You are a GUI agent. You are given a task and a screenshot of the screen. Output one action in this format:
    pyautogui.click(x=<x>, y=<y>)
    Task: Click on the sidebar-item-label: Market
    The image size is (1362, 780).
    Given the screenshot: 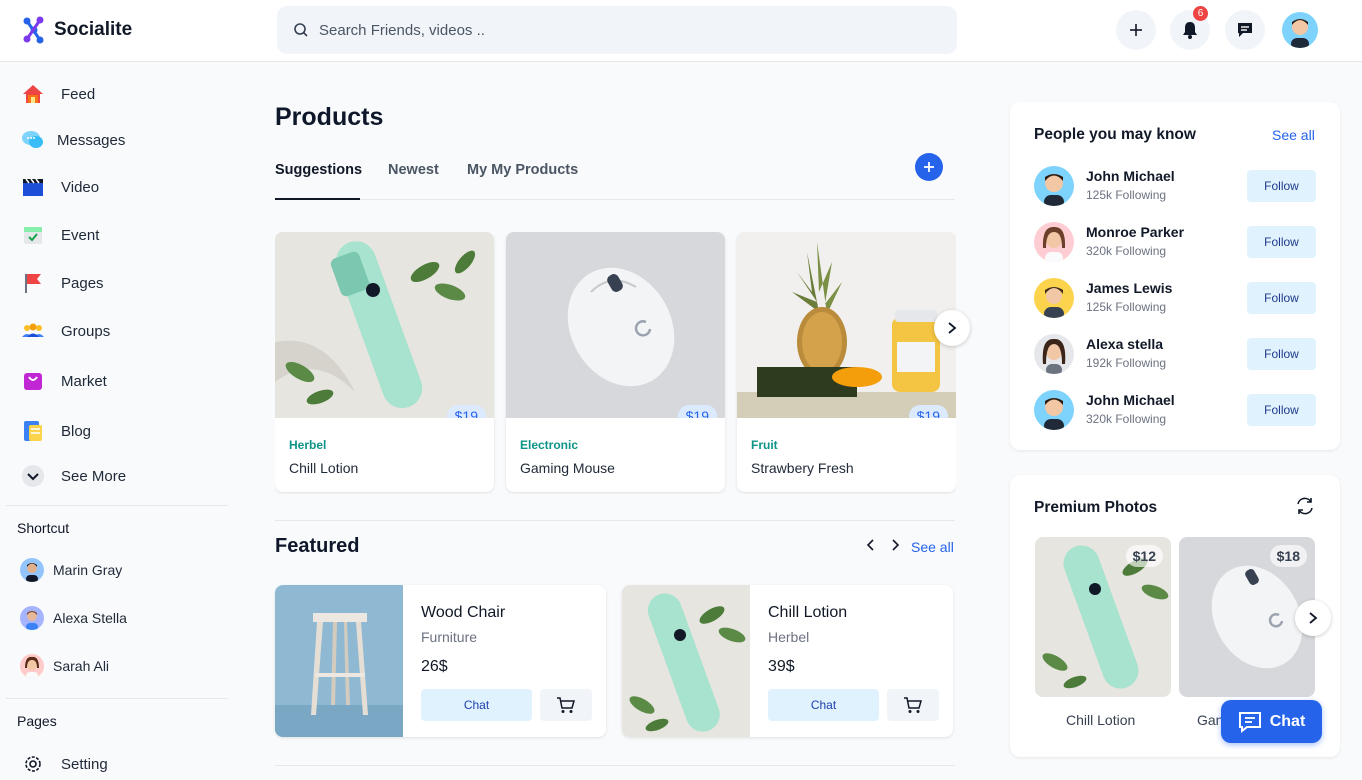 What is the action you would take?
    pyautogui.click(x=84, y=381)
    